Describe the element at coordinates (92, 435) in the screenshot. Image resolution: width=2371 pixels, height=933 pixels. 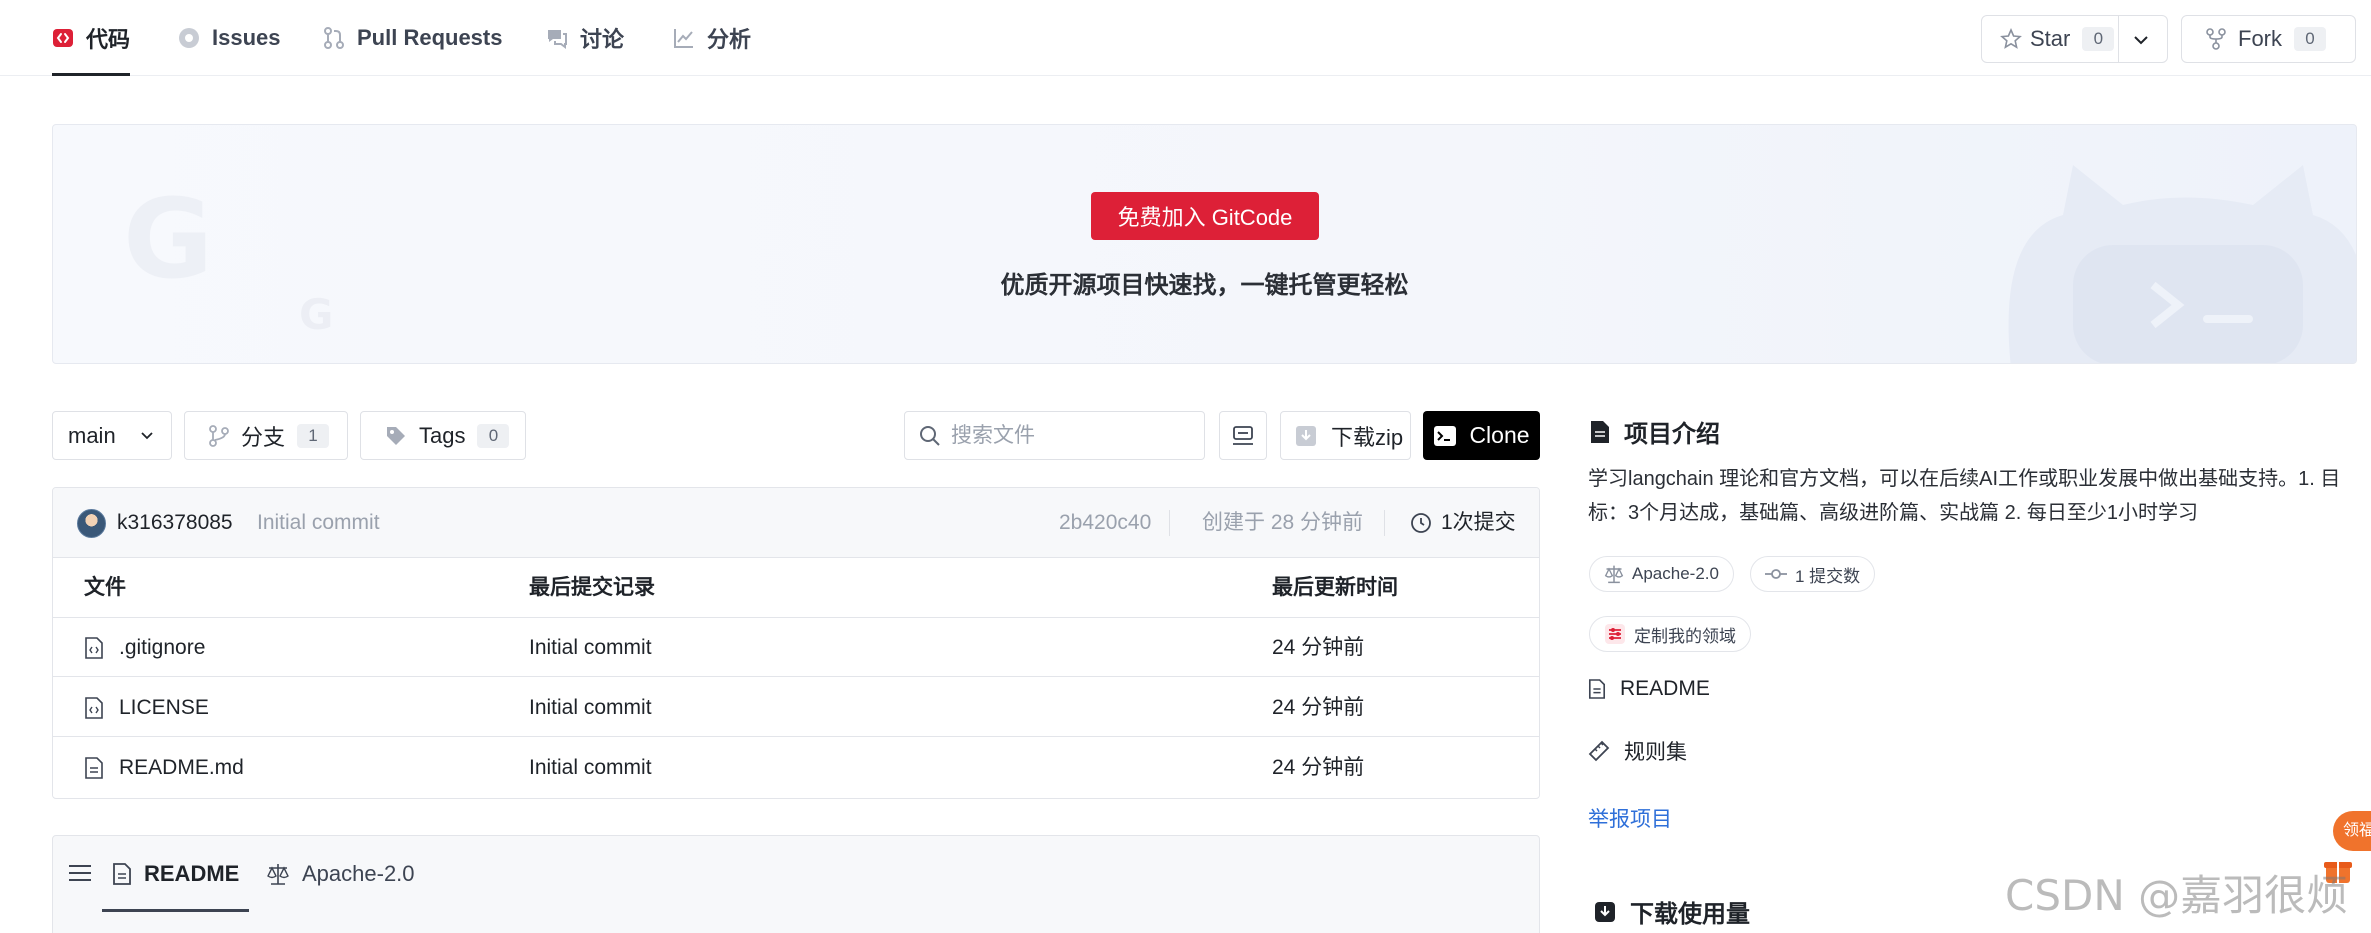
I see `branch-name: main` at that location.